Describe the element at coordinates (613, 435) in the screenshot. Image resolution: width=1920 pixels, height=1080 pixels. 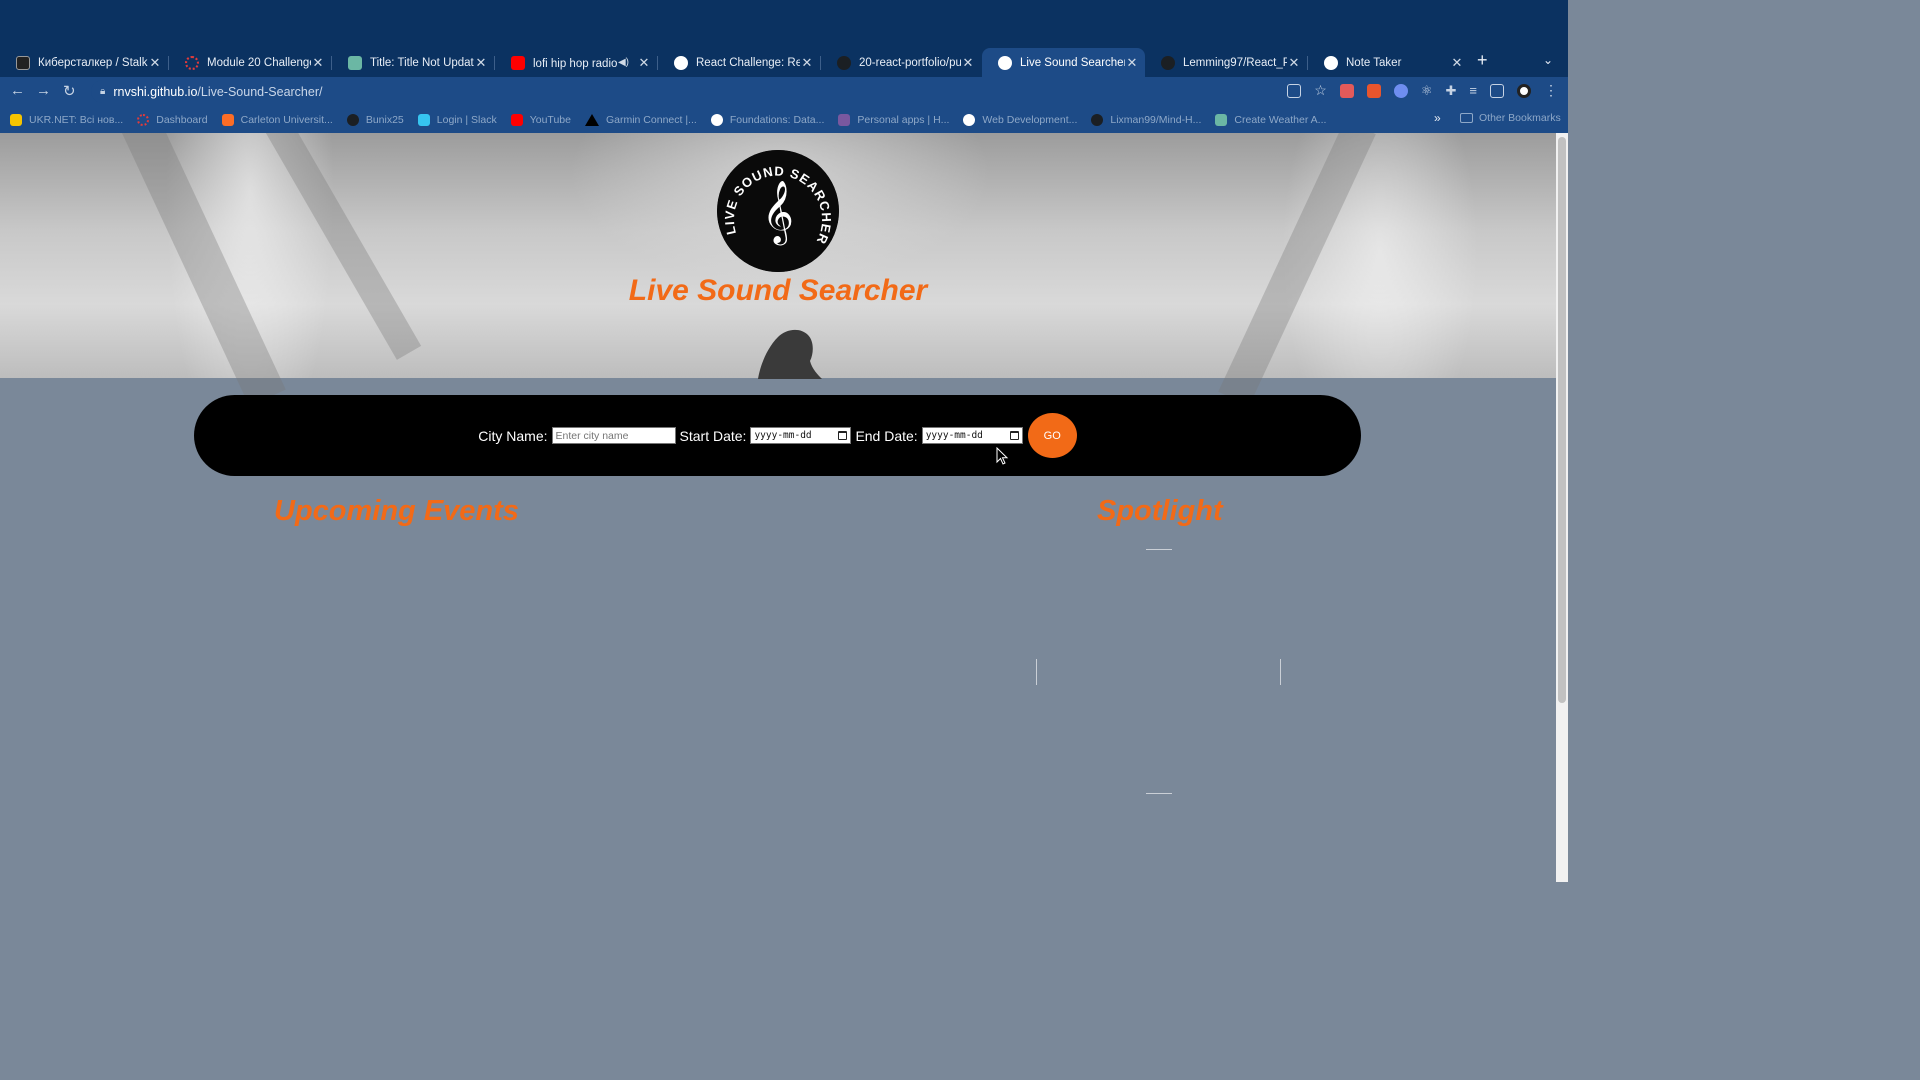
I see `city-name-input: Enter city name` at that location.